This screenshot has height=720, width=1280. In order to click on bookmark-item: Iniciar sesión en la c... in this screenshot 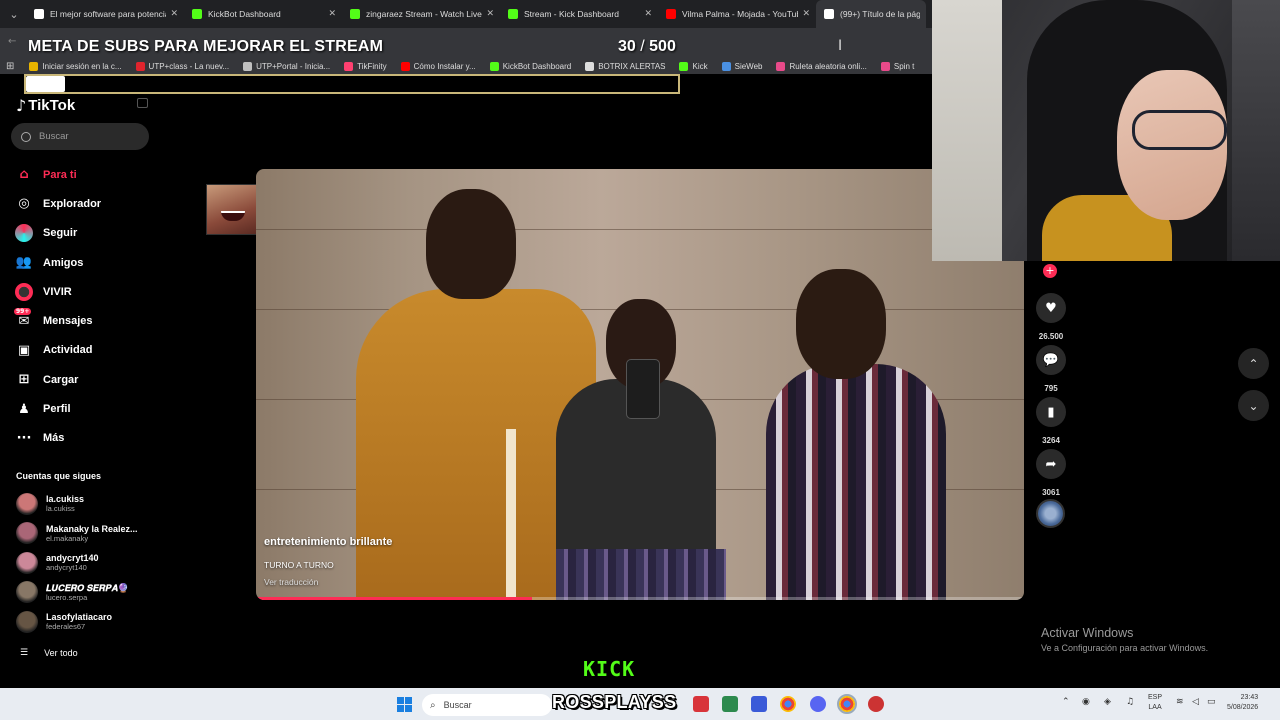, I will do `click(75, 66)`.